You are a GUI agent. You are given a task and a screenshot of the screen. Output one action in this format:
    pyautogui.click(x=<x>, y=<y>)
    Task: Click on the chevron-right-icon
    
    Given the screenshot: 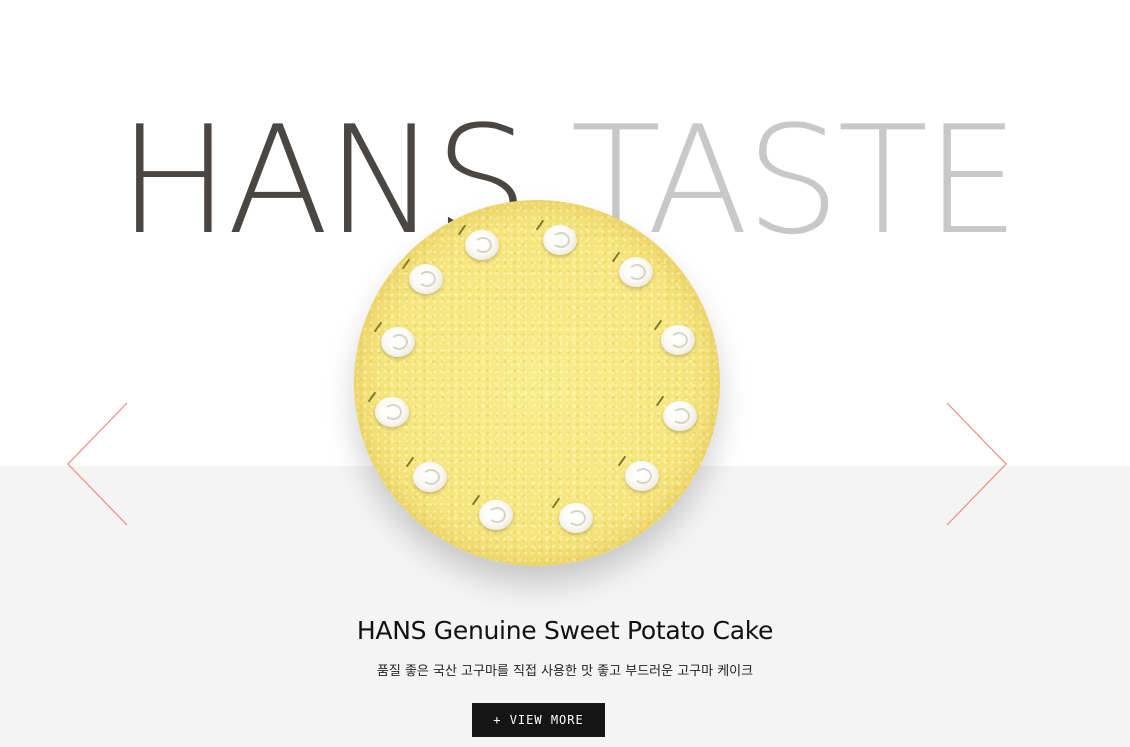 What is the action you would take?
    pyautogui.click(x=976, y=464)
    